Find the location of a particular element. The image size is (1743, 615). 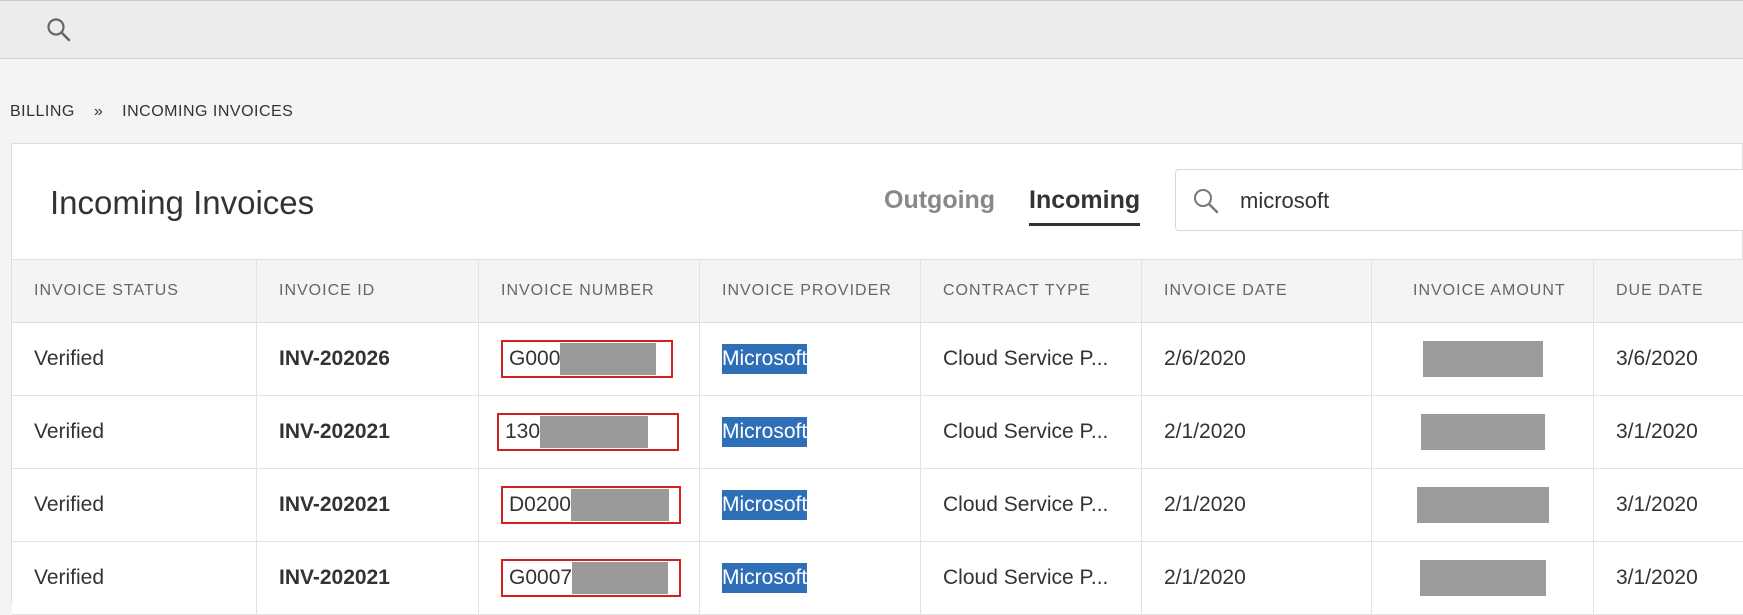

invoice-number-cell: G0007 is located at coordinates (589, 578).